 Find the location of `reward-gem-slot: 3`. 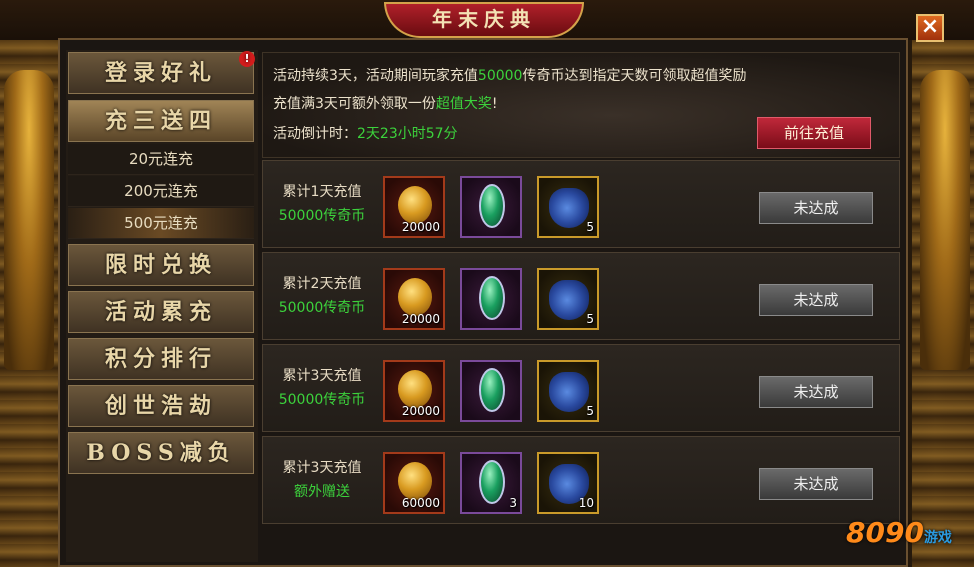

reward-gem-slot: 3 is located at coordinates (491, 483).